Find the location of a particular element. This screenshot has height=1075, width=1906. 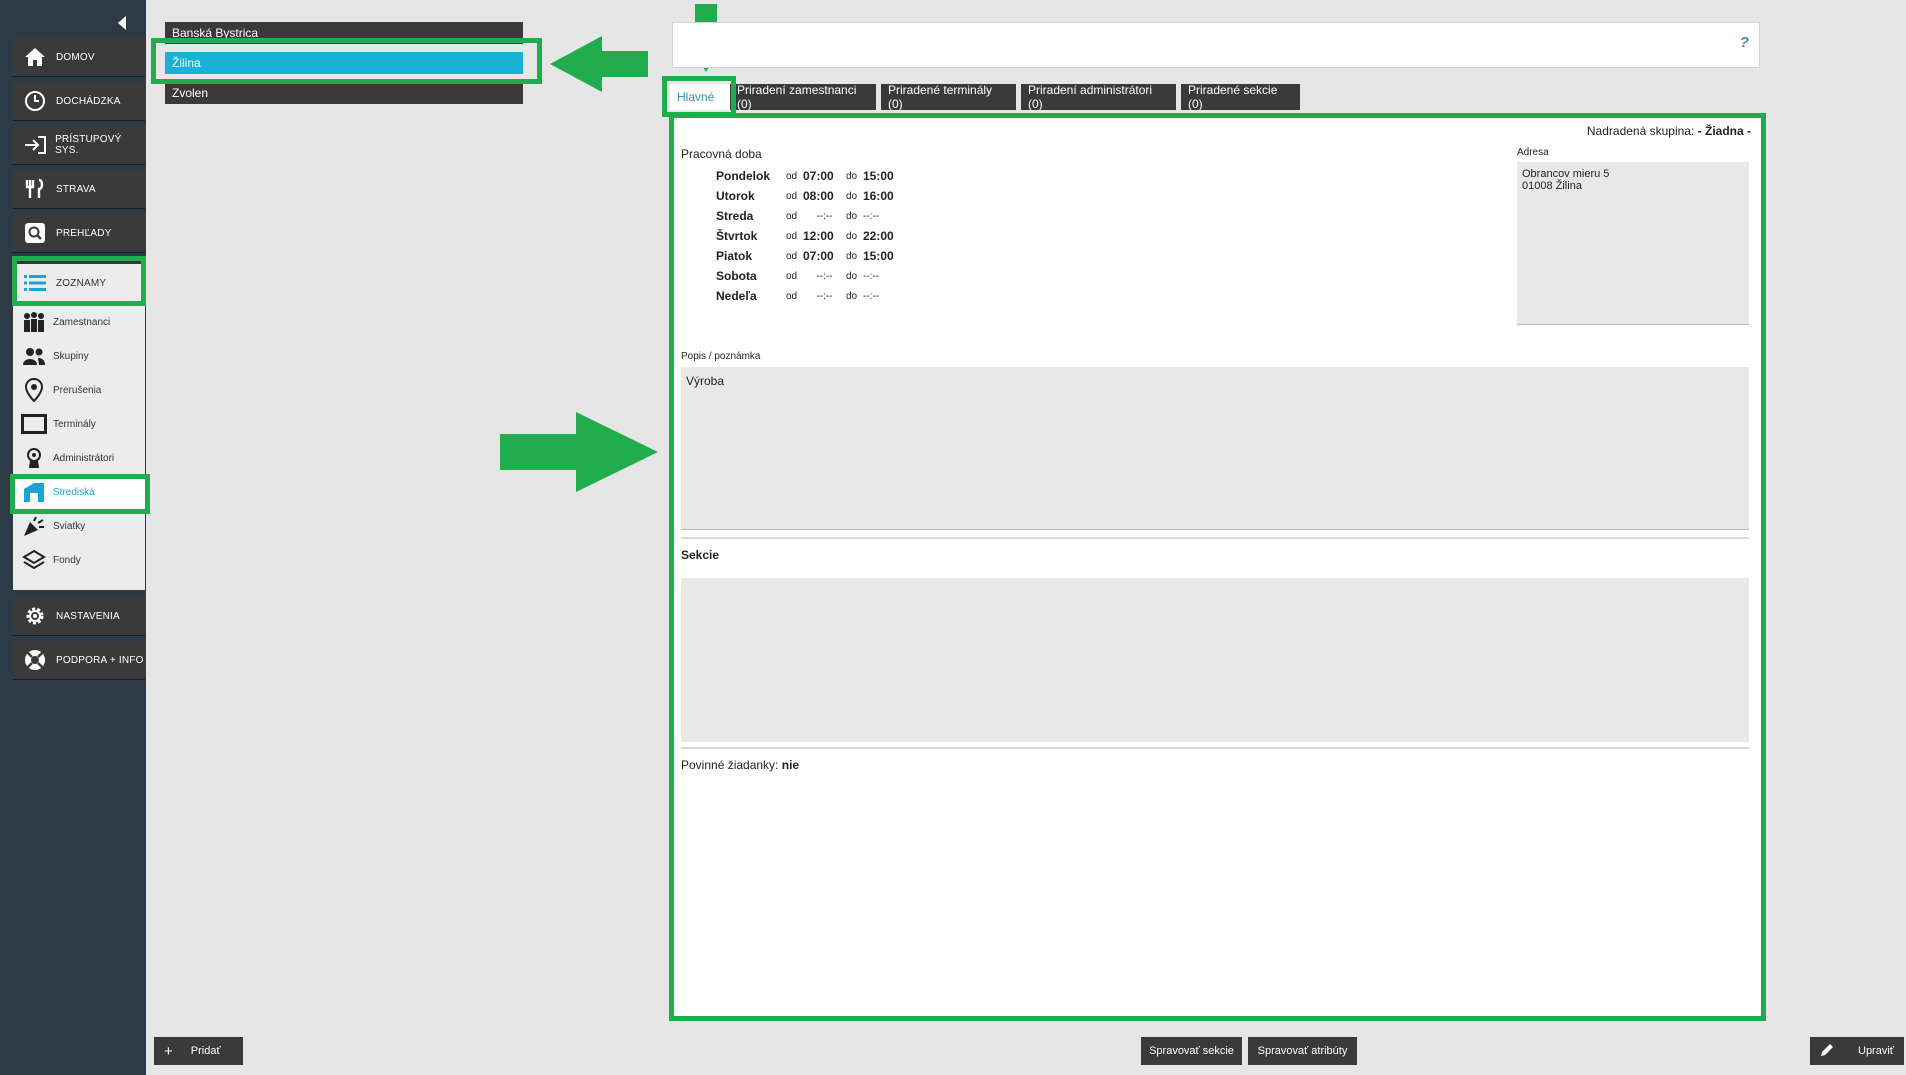

nav-prehlady: PREHĽADY is located at coordinates (79, 233).